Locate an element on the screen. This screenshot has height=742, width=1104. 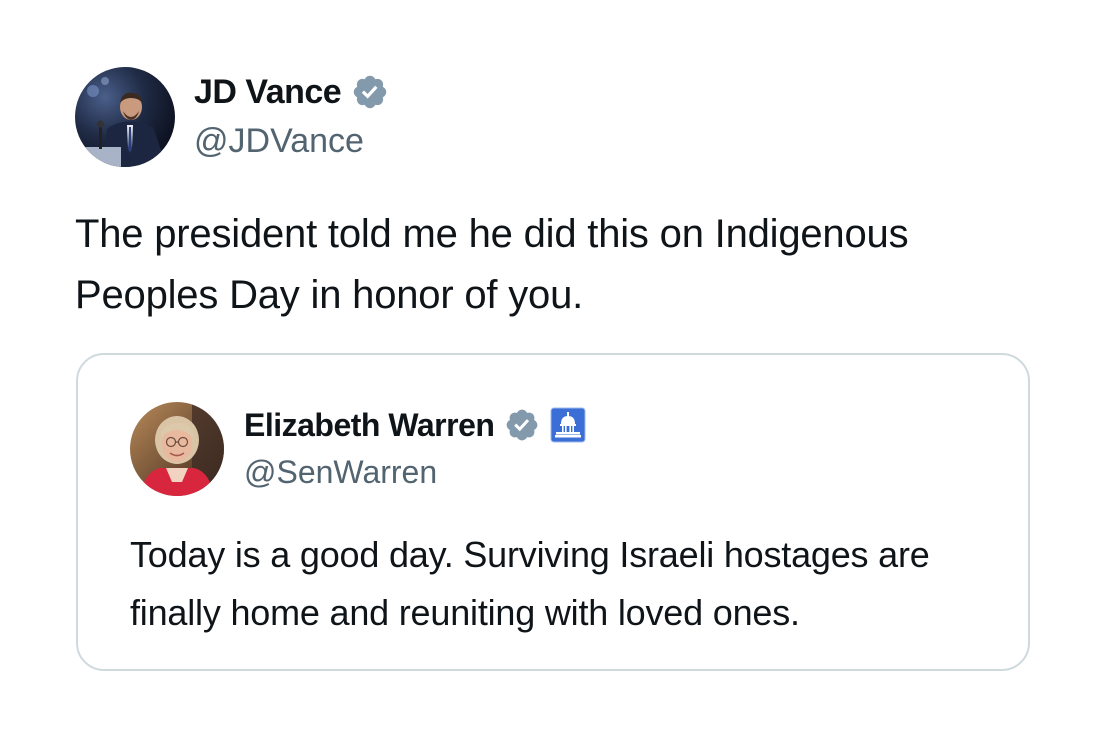
quoted-author-name-row: Elizabeth Warren is located at coordinates (415, 425).